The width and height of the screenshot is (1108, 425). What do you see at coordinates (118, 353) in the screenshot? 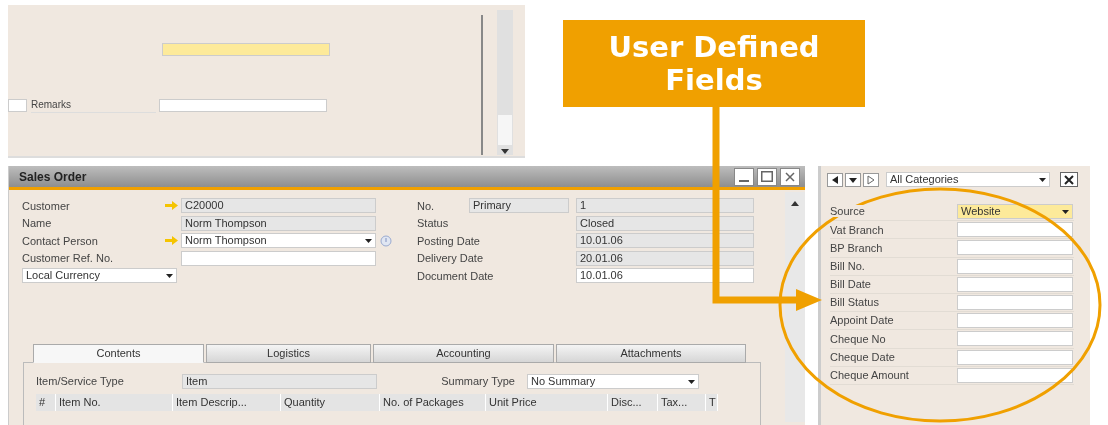
I see `tab: Contents` at bounding box center [118, 353].